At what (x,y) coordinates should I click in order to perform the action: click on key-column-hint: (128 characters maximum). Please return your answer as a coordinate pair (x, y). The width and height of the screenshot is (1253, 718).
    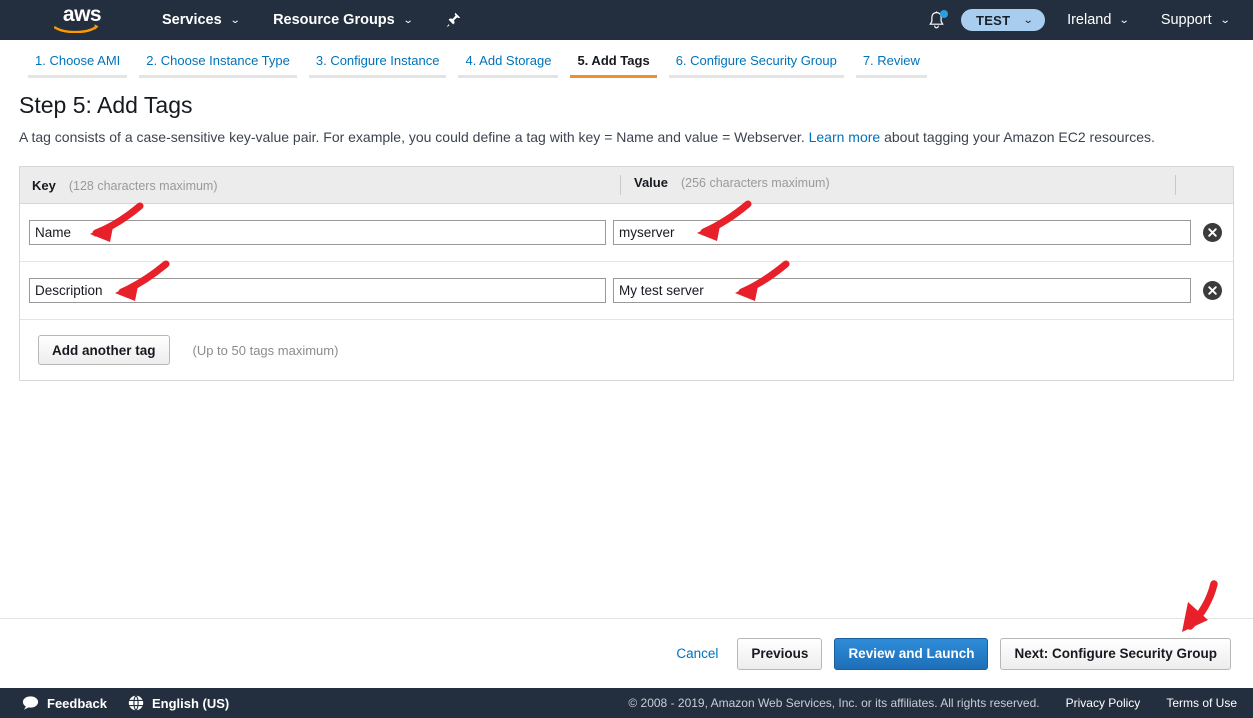
    Looking at the image, I should click on (143, 185).